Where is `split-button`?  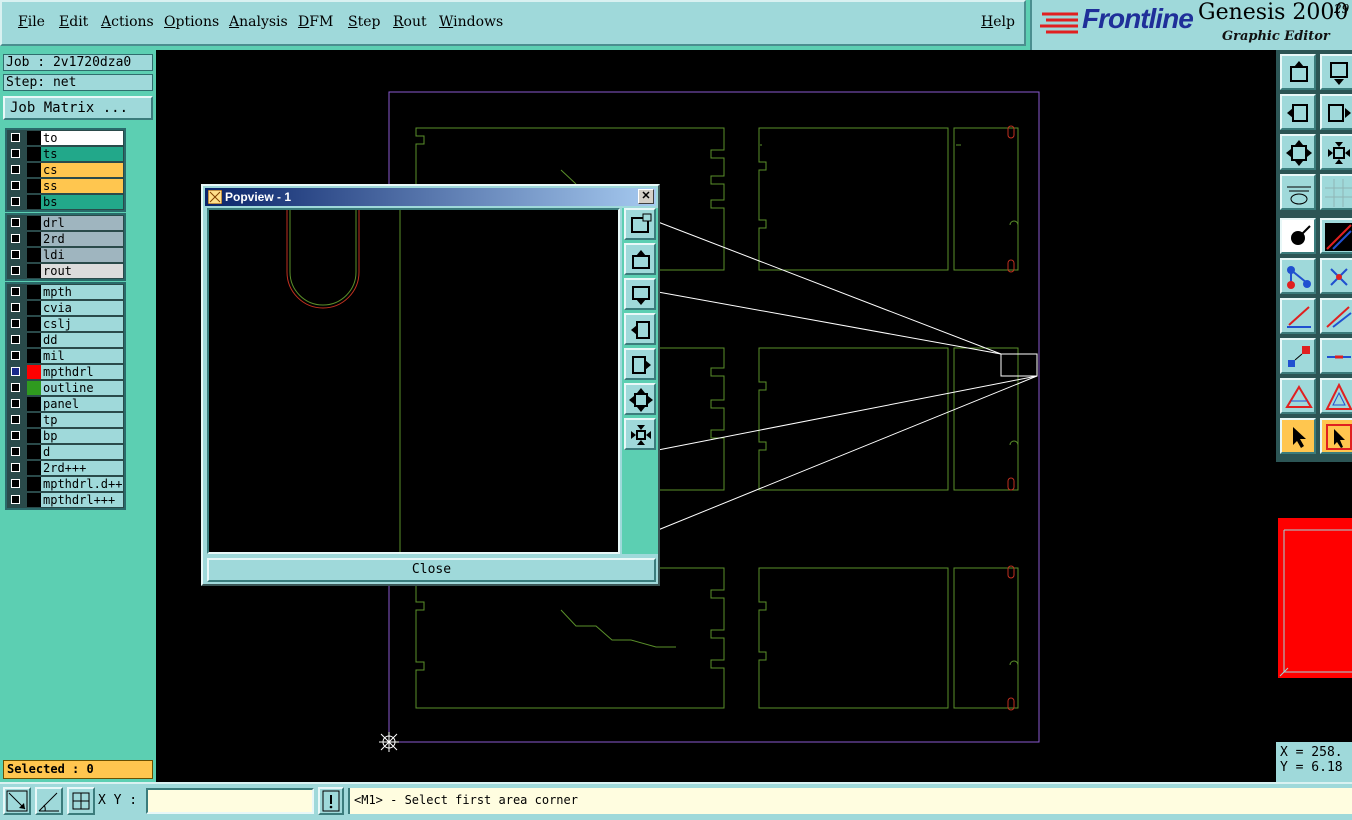
split-button is located at coordinates (1336, 356).